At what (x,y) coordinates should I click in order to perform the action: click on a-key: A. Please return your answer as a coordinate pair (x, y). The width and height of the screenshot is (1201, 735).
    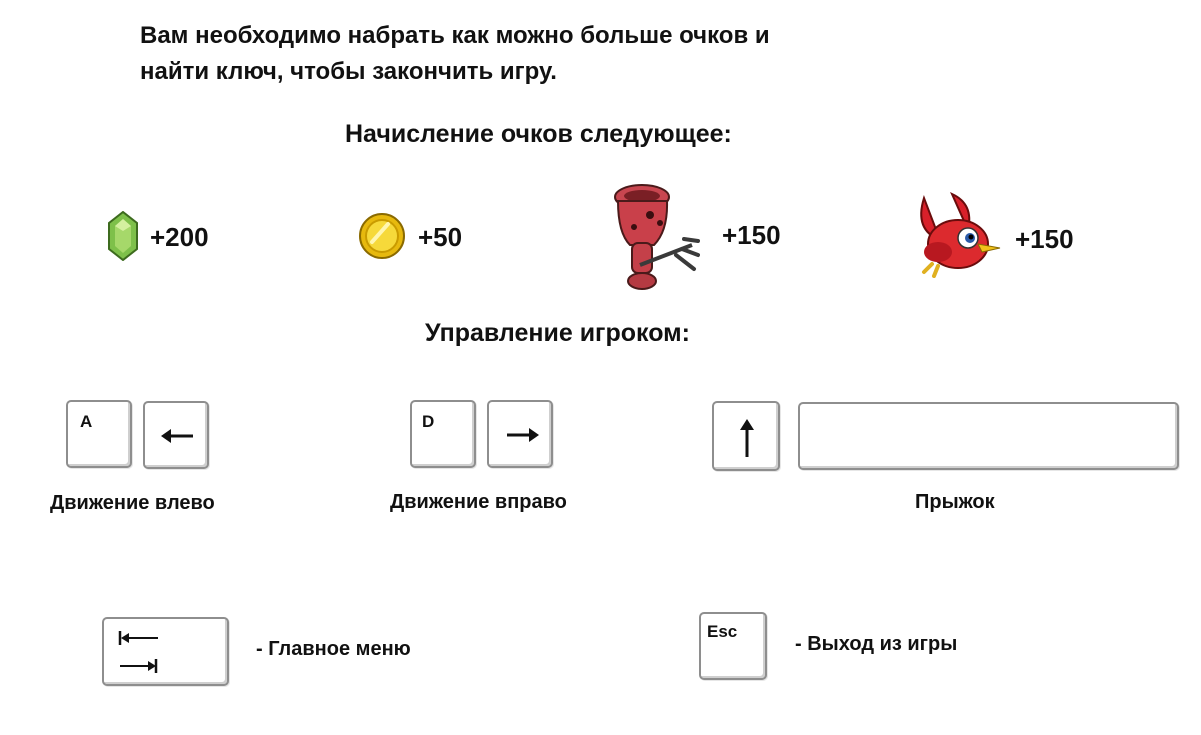
    Looking at the image, I should click on (99, 434).